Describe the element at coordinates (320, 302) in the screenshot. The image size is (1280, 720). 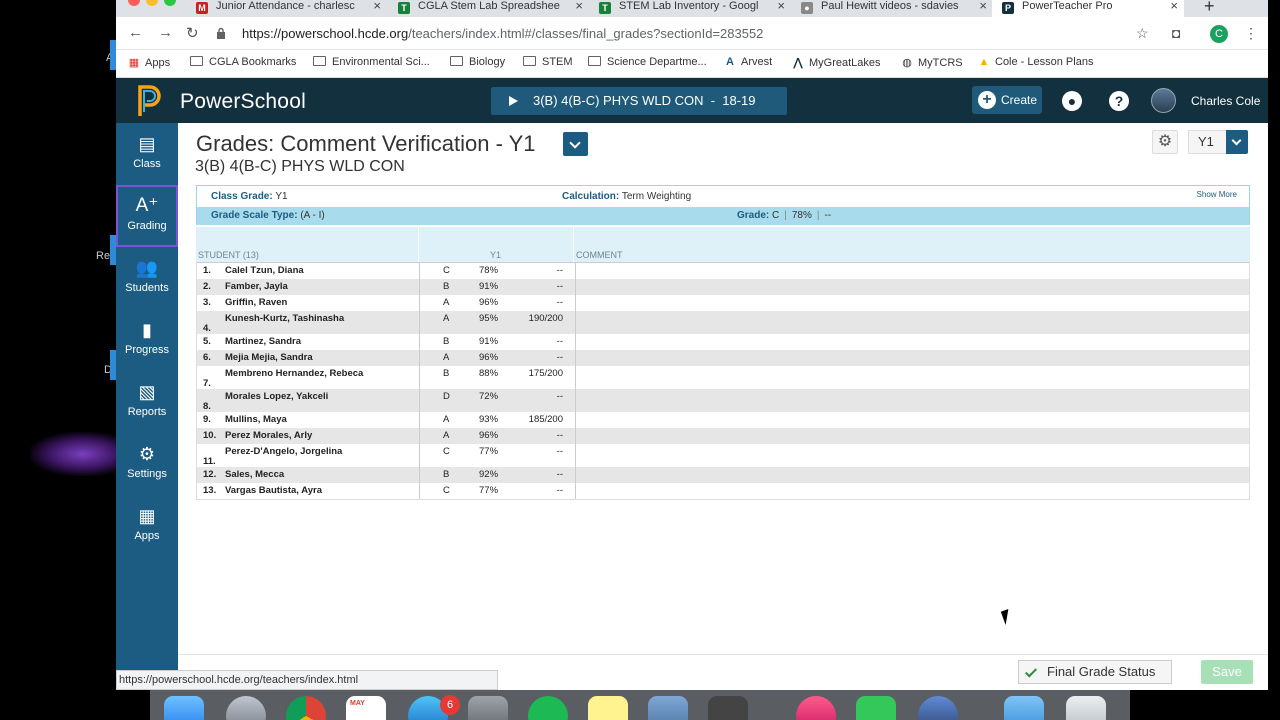
I see `student-name: Griffin, Raven` at that location.